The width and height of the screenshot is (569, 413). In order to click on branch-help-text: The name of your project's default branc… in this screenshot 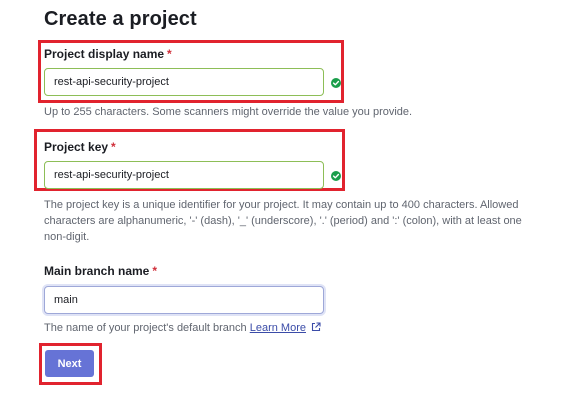, I will do `click(145, 328)`.